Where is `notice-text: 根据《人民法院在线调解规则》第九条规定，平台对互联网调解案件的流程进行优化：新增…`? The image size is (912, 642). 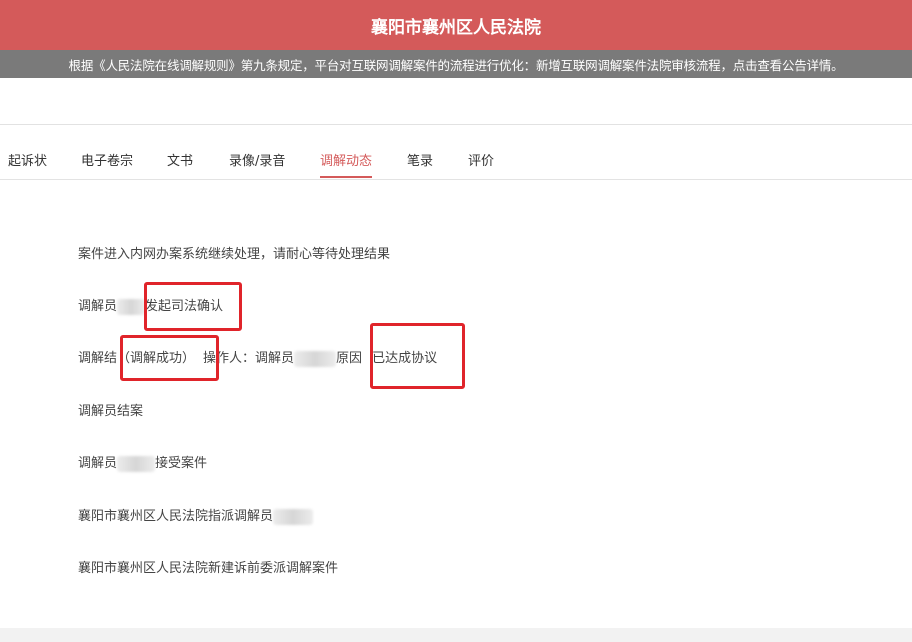 notice-text: 根据《人民法院在线调解规则》第九条规定，平台对互联网调解案件的流程进行优化：新增… is located at coordinates (456, 64).